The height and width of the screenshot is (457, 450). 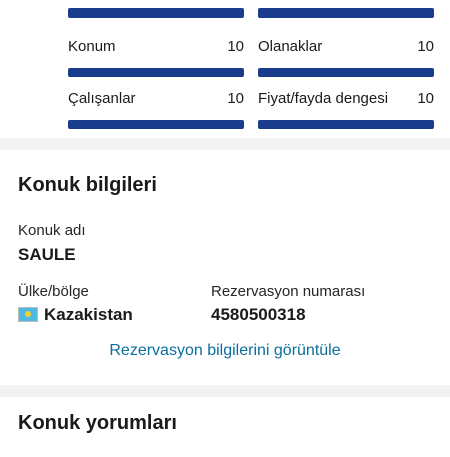 What do you see at coordinates (88, 314) in the screenshot?
I see `country-name: Kazakistan` at bounding box center [88, 314].